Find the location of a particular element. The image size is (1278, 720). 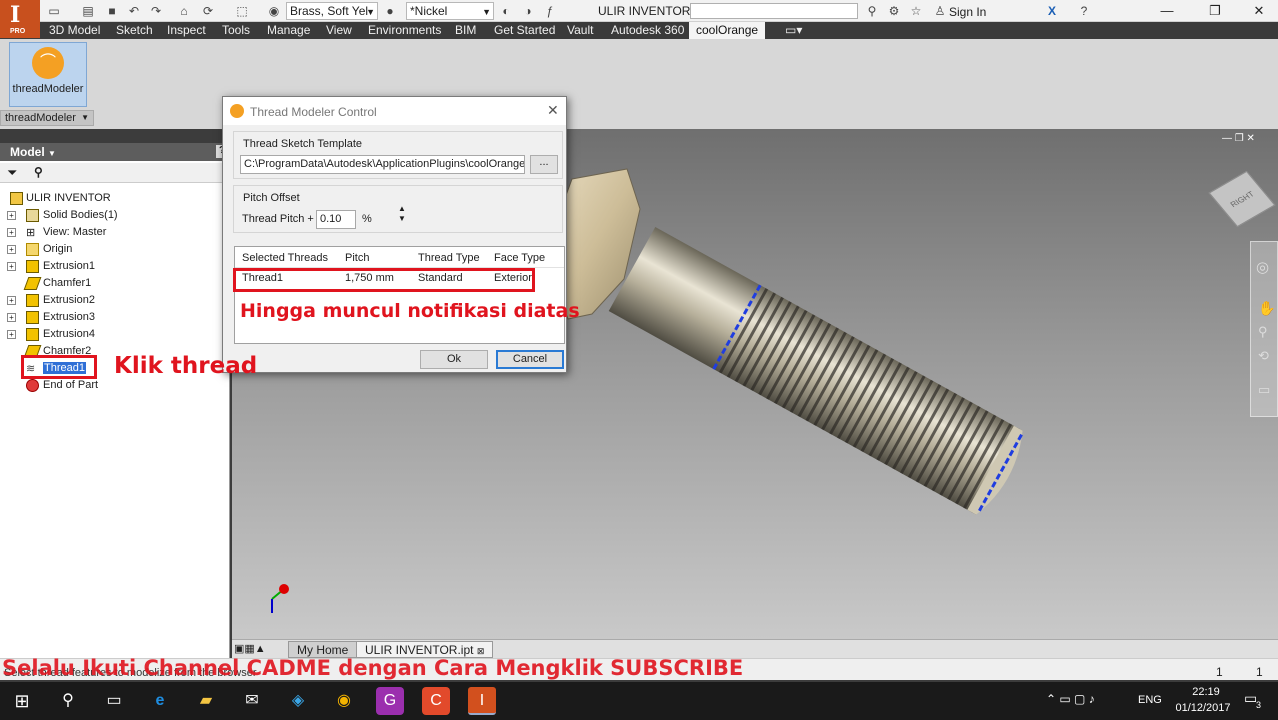

tile-windows-icon: ▣▦▲ is located at coordinates (250, 648).